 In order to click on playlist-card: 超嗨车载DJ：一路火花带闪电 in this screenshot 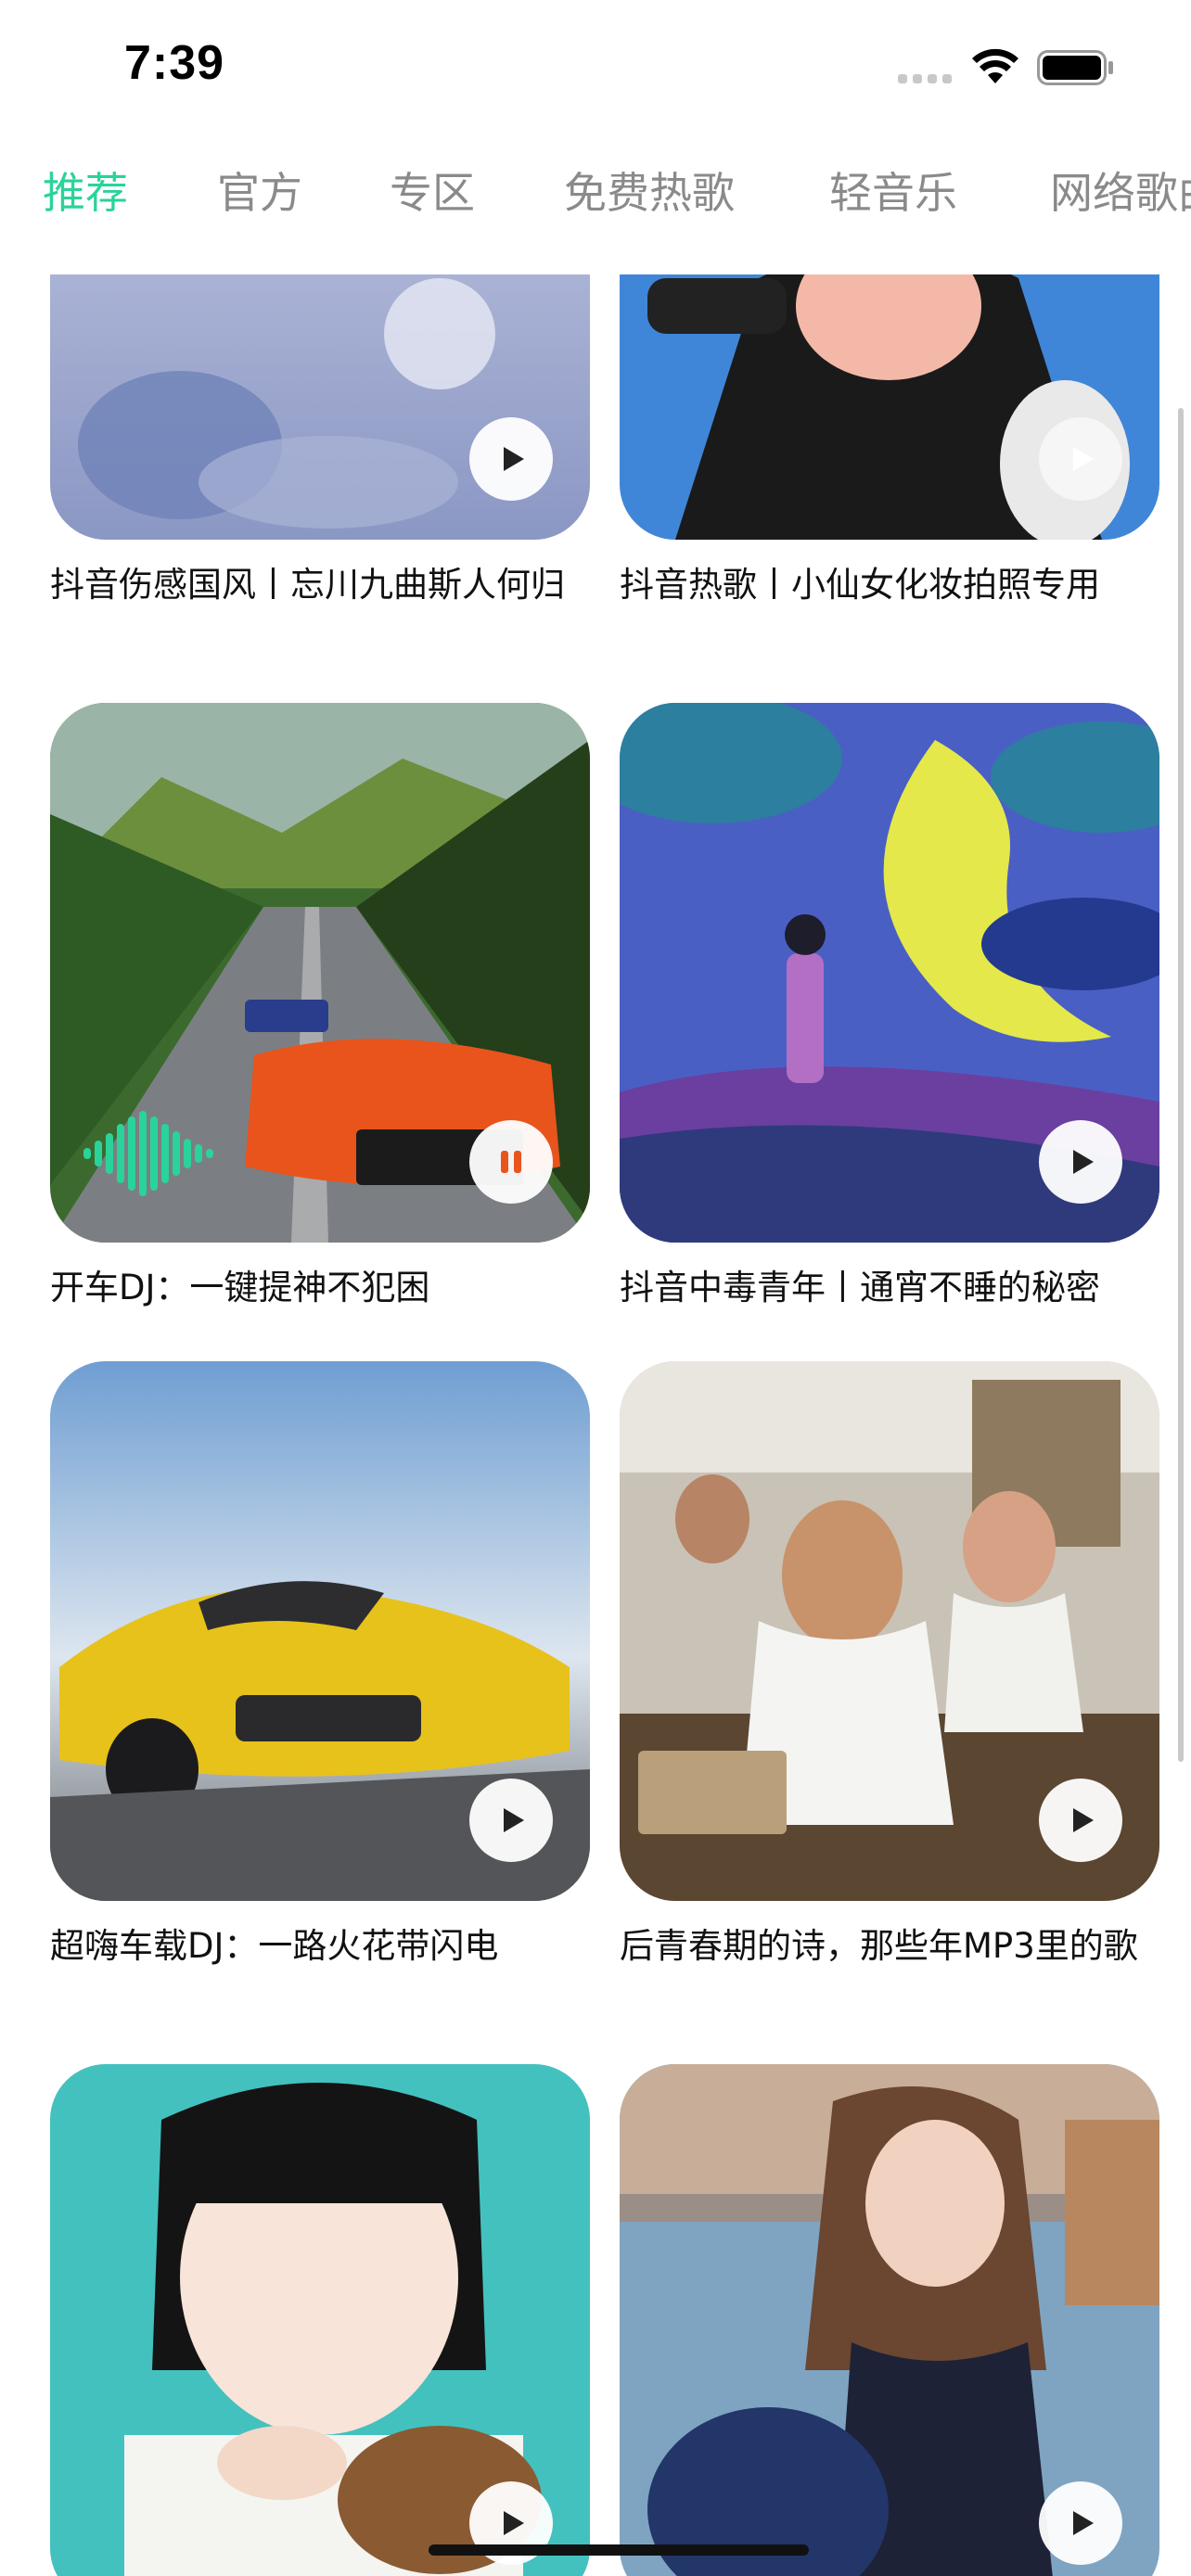, I will do `click(320, 1666)`.